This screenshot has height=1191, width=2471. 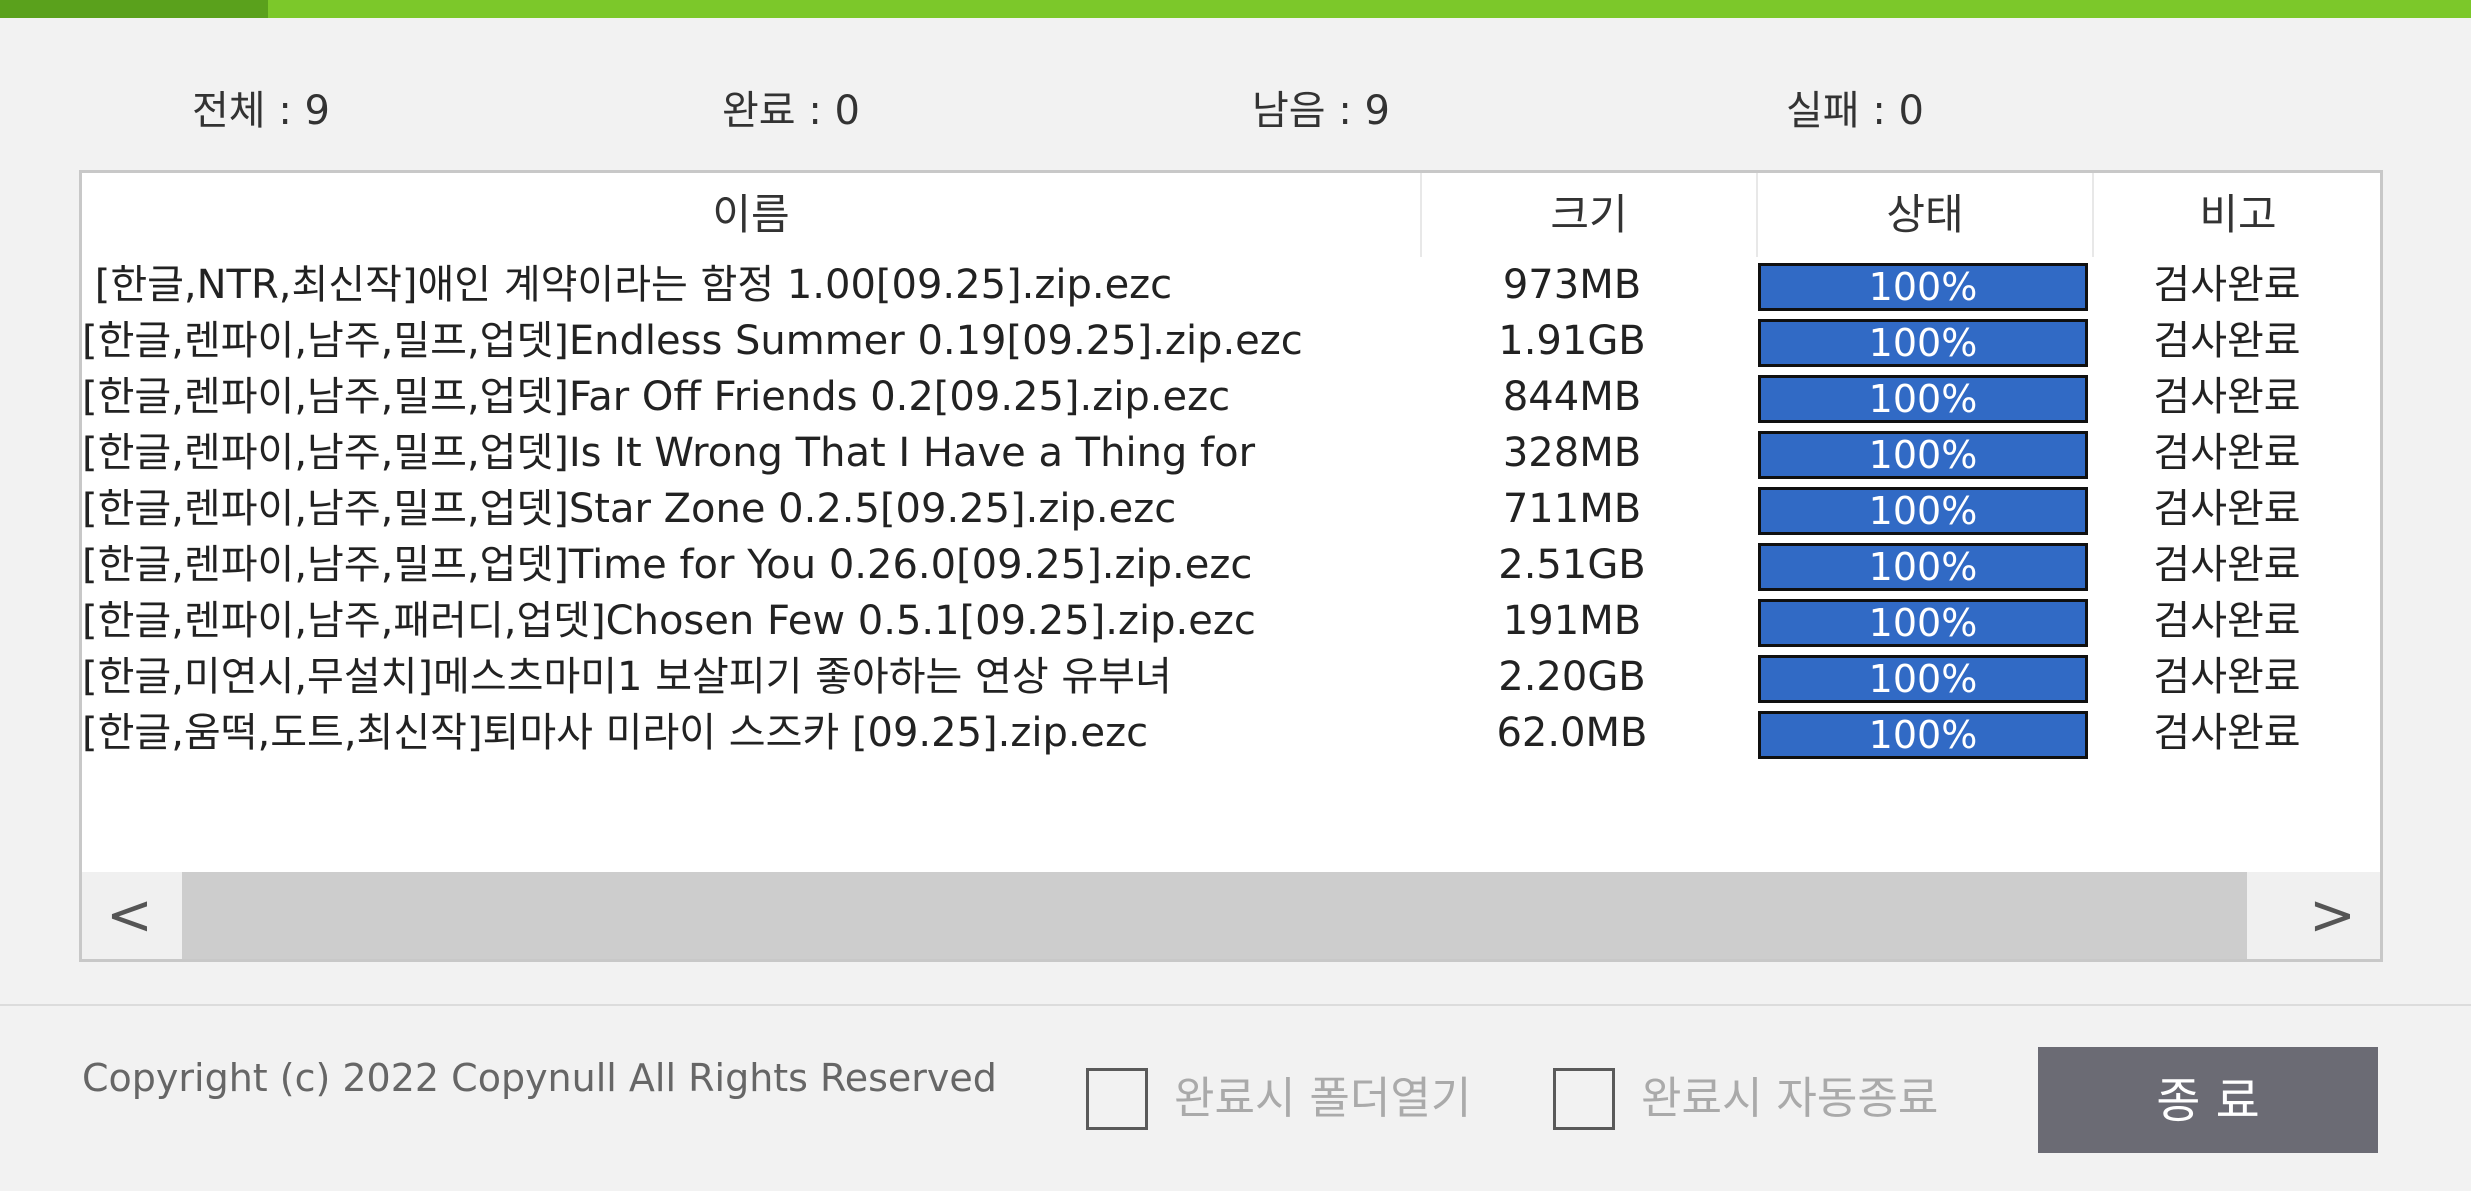 I want to click on top-accent-bar-segment, so click(x=134, y=9).